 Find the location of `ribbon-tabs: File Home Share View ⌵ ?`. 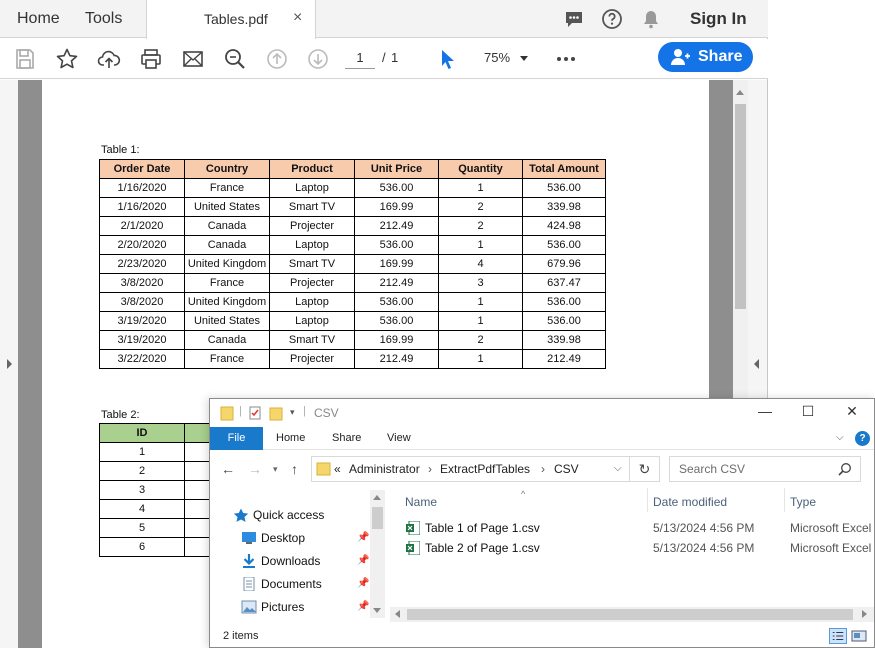

ribbon-tabs: File Home Share View ⌵ ? is located at coordinates (542, 438).